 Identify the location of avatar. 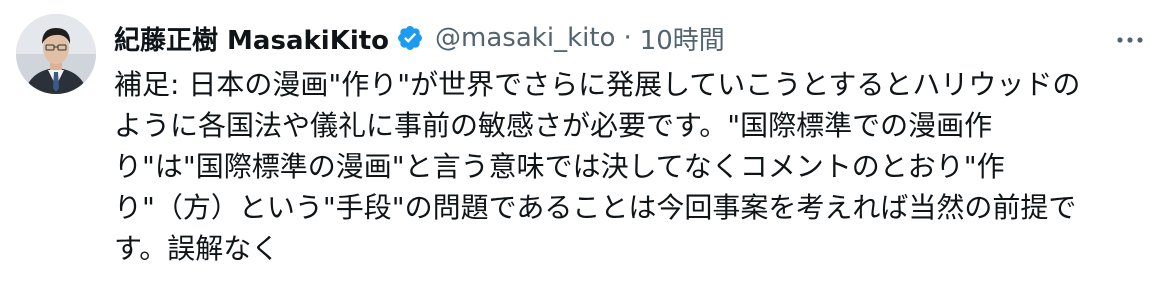
(56, 54).